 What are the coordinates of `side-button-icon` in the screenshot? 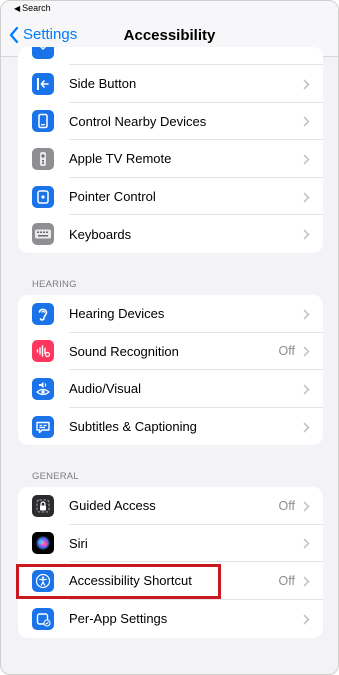 It's located at (43, 83).